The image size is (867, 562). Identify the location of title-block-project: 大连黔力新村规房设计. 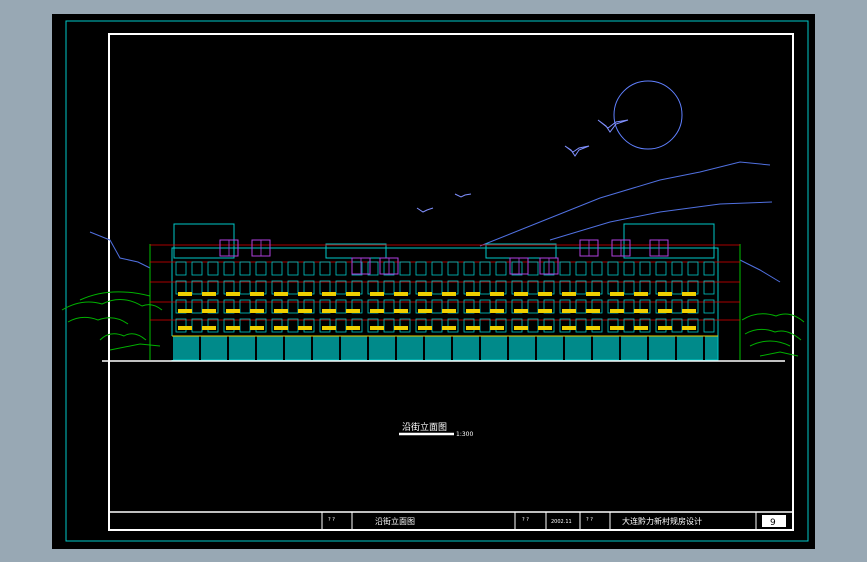
(662, 521).